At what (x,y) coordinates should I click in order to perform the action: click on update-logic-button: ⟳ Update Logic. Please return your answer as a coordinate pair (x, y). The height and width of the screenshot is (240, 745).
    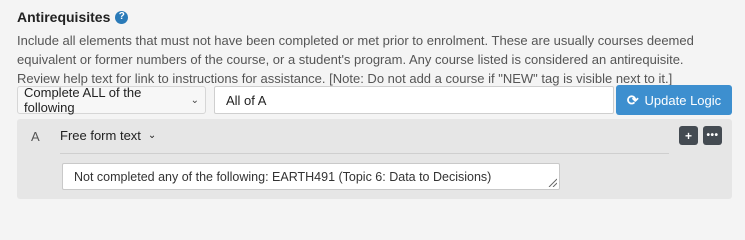
    Looking at the image, I should click on (674, 100).